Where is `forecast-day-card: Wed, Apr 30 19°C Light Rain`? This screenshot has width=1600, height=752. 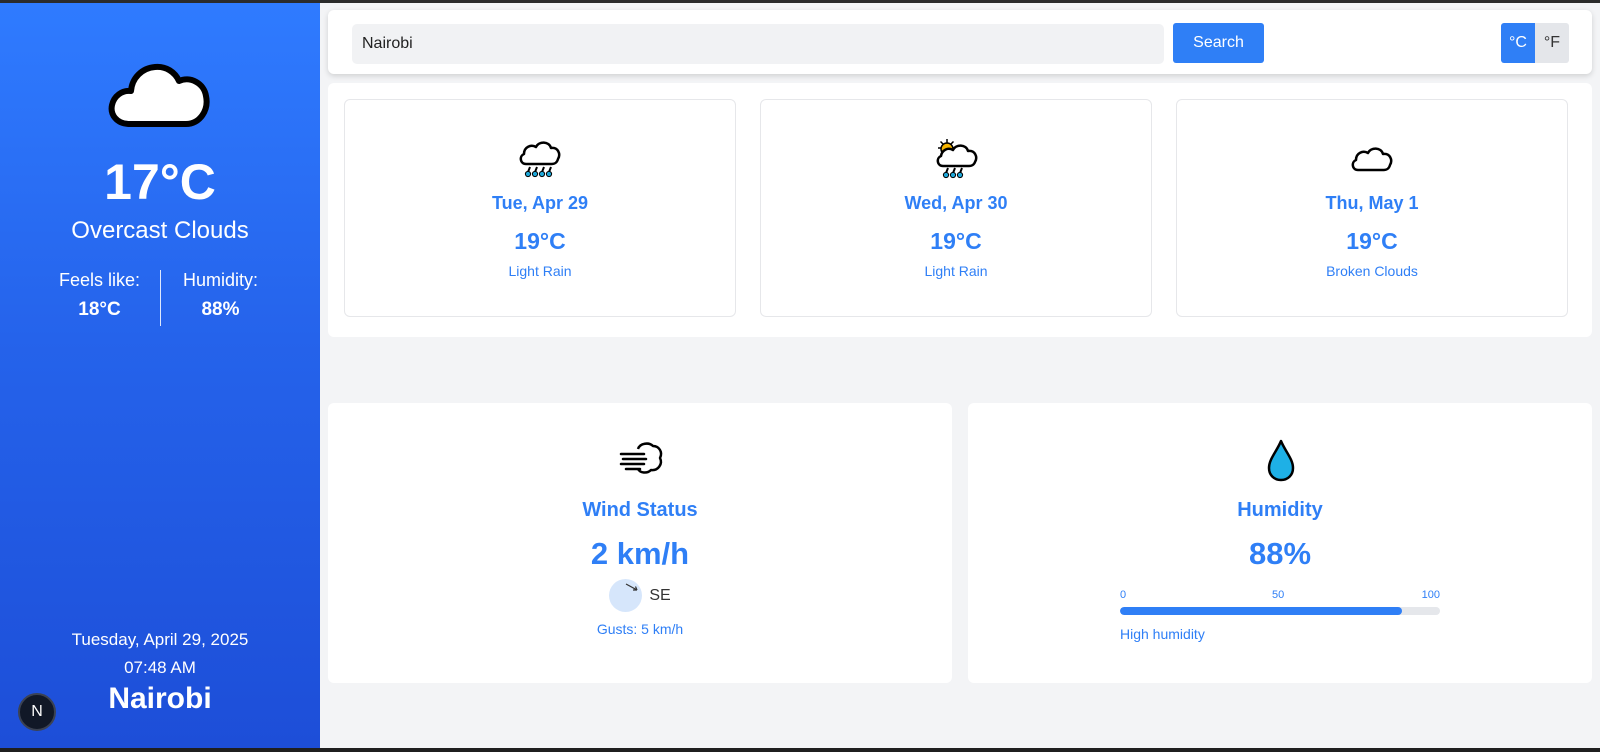
forecast-day-card: Wed, Apr 30 19°C Light Rain is located at coordinates (956, 208).